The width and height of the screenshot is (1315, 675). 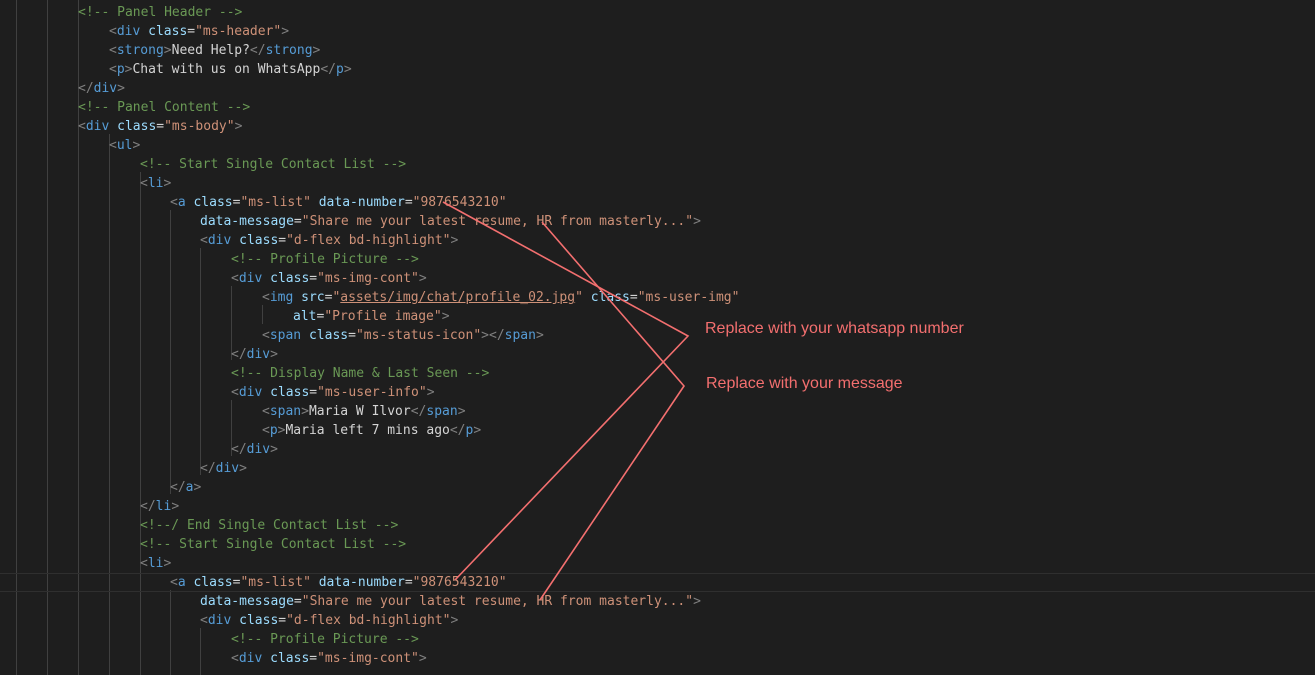 What do you see at coordinates (124, 145) in the screenshot?
I see `code-line: <ul>` at bounding box center [124, 145].